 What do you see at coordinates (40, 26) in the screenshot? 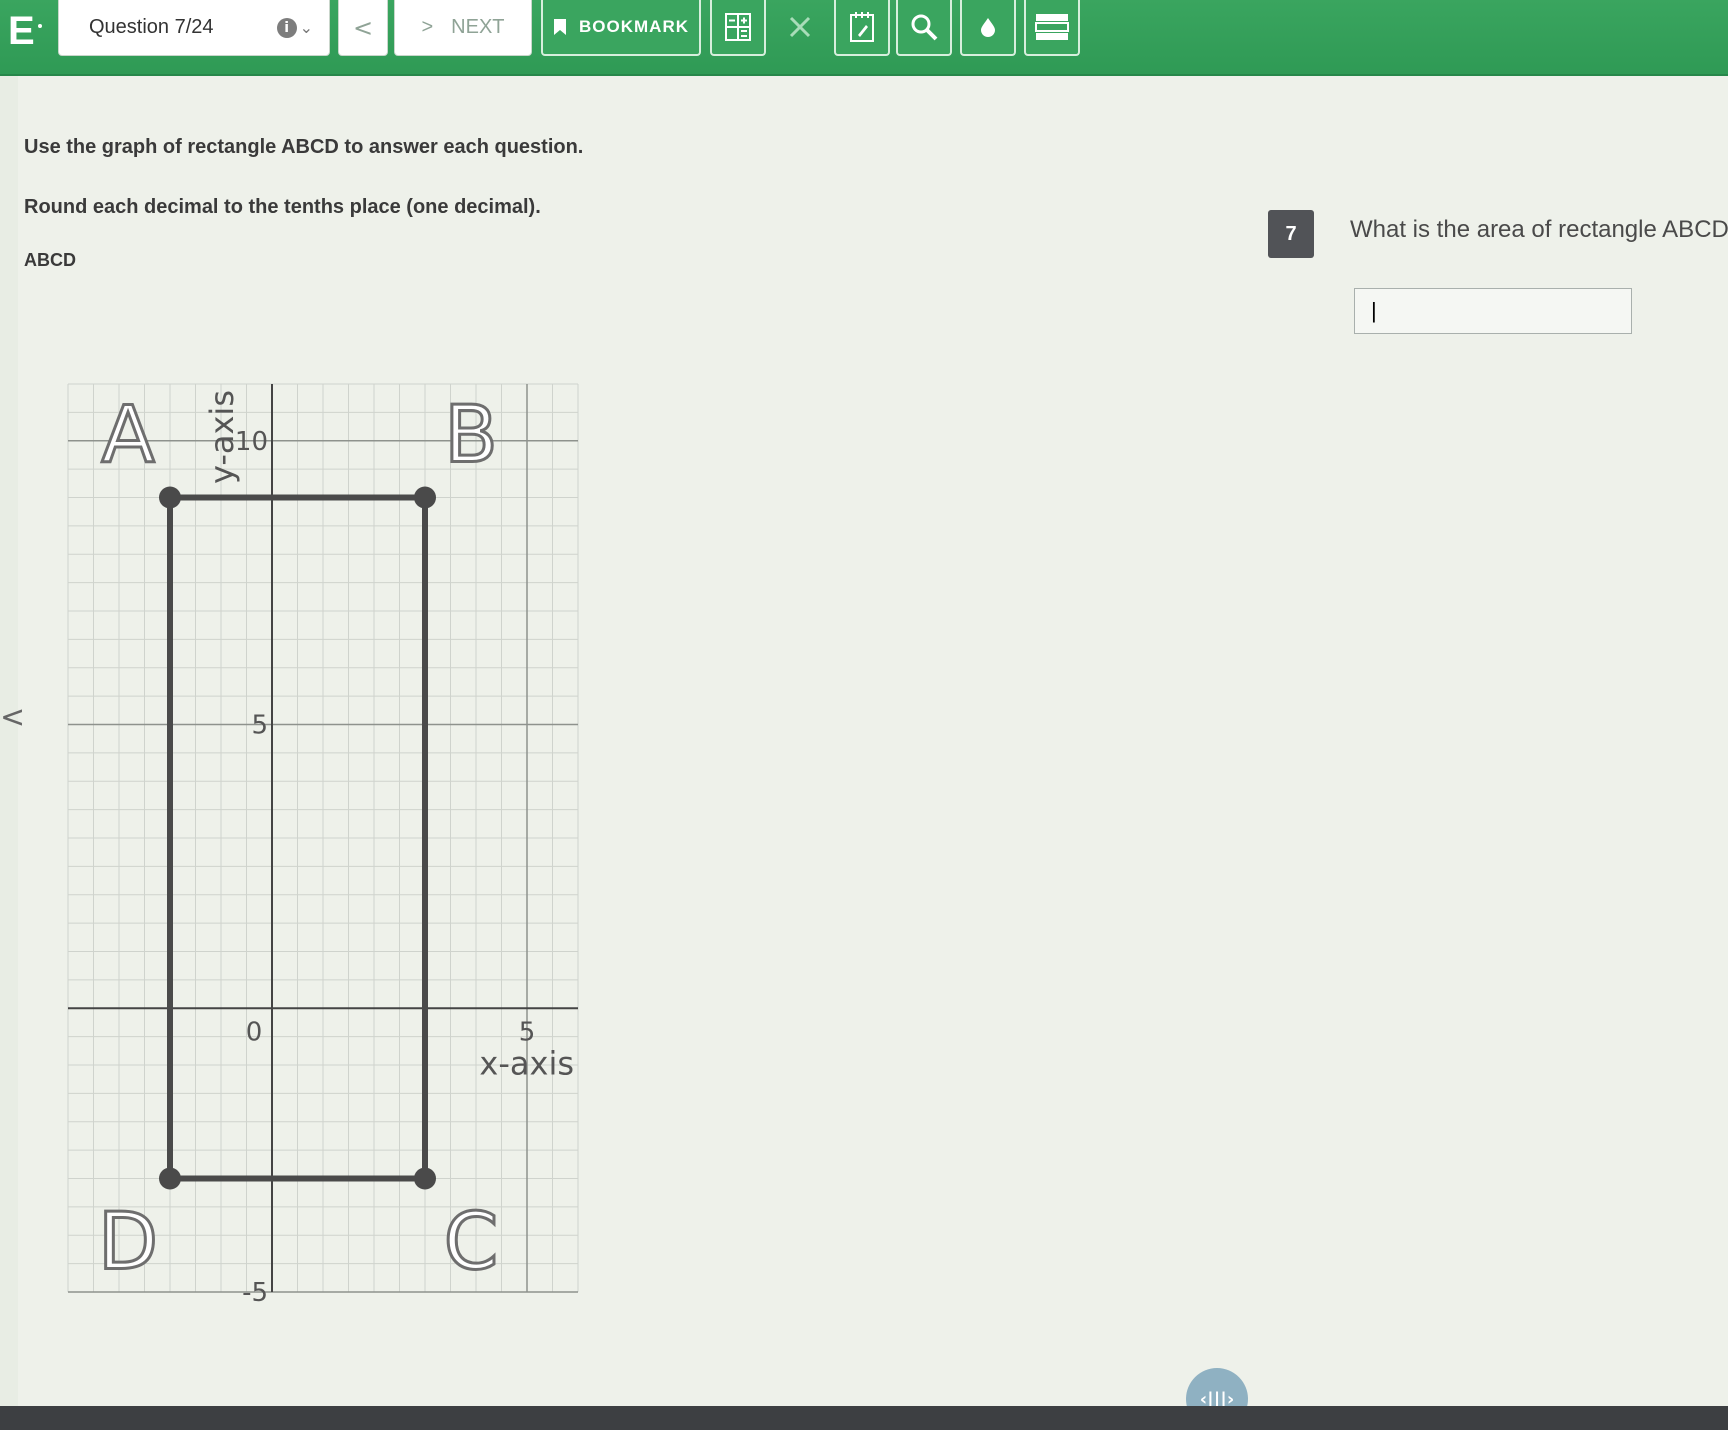
I see `logo-dot` at bounding box center [40, 26].